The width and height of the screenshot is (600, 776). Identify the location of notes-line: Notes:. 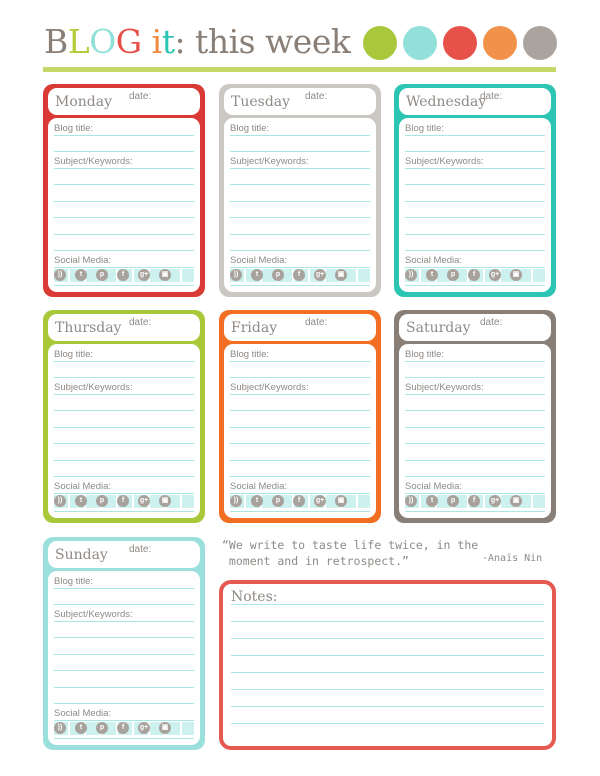
(387, 596).